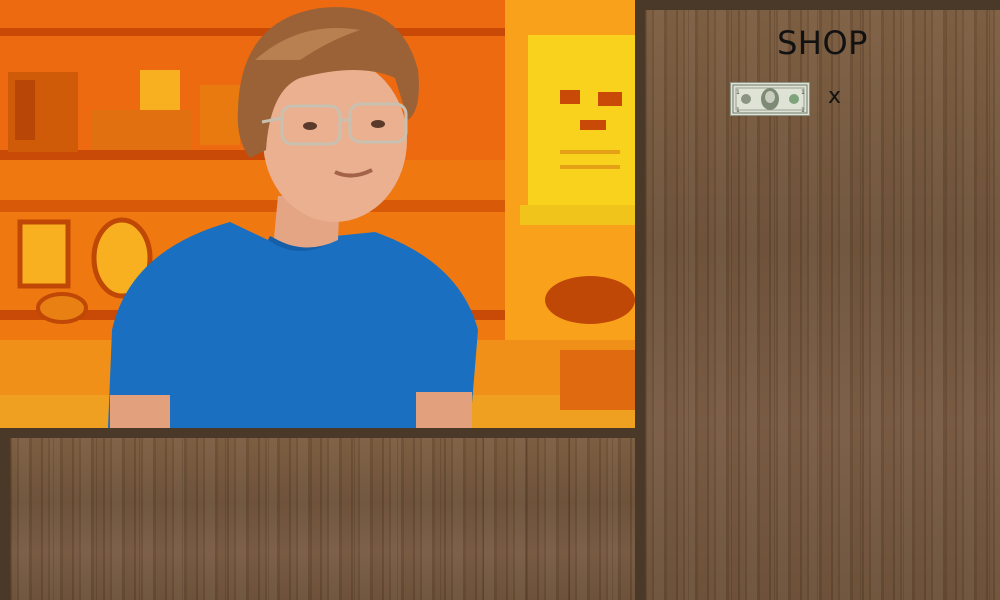  Describe the element at coordinates (822, 43) in the screenshot. I see `shop-title: SHOP` at that location.